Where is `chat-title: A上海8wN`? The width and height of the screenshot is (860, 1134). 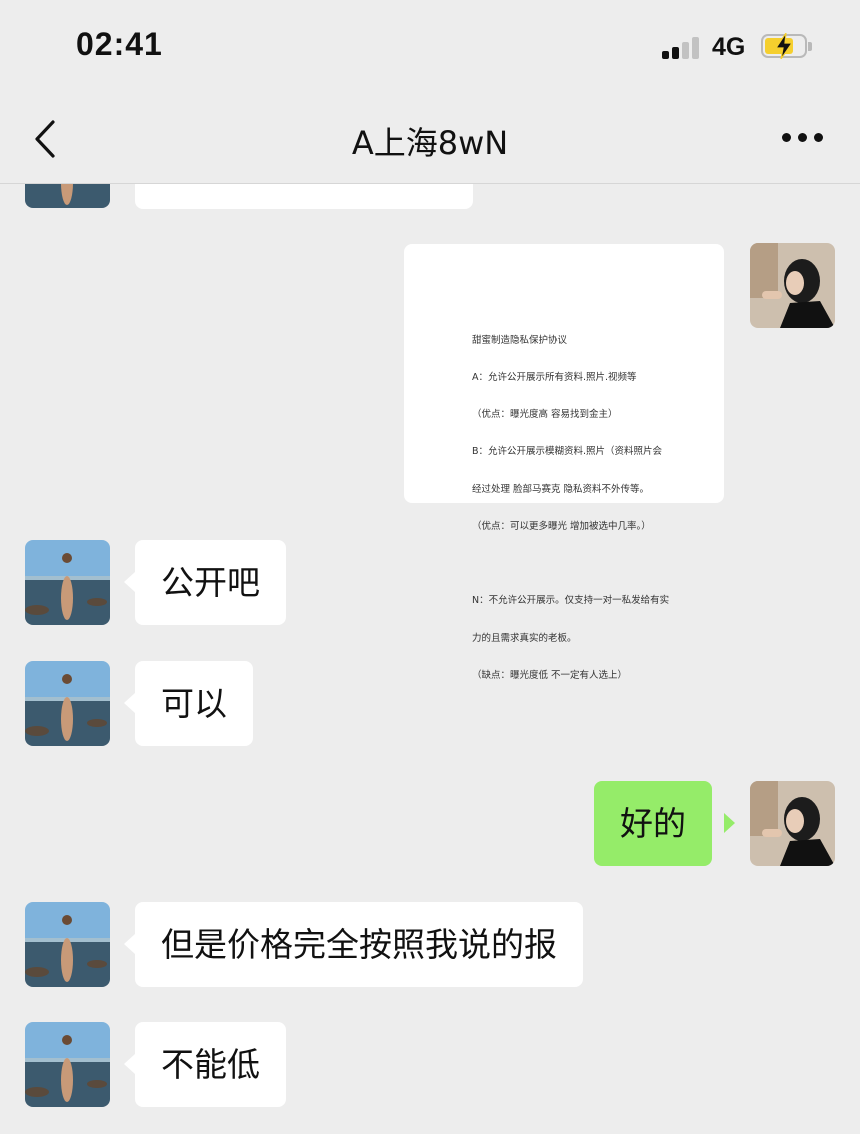
chat-title: A上海8wN is located at coordinates (430, 143).